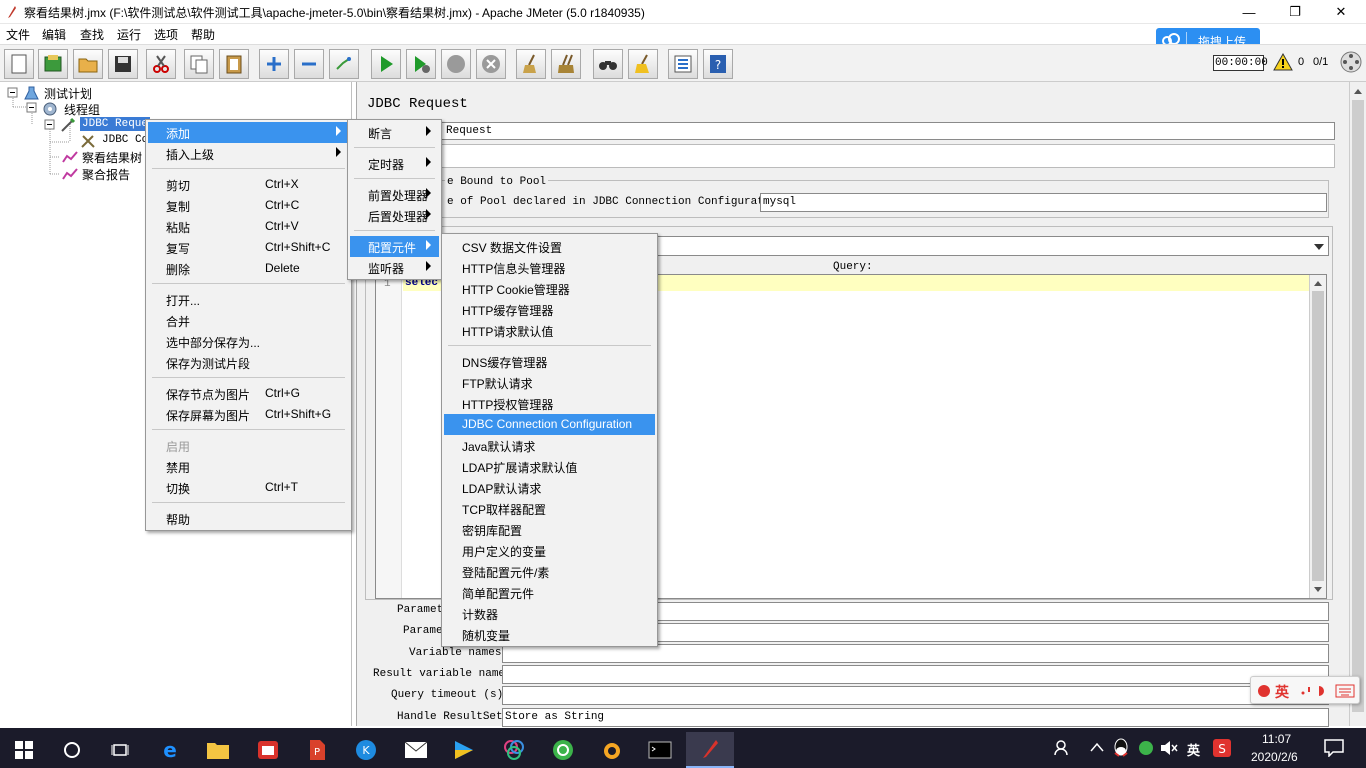 The image size is (1366, 768). Describe the element at coordinates (366, 750) in the screenshot. I see `kugou-taskbar-app: K` at that location.